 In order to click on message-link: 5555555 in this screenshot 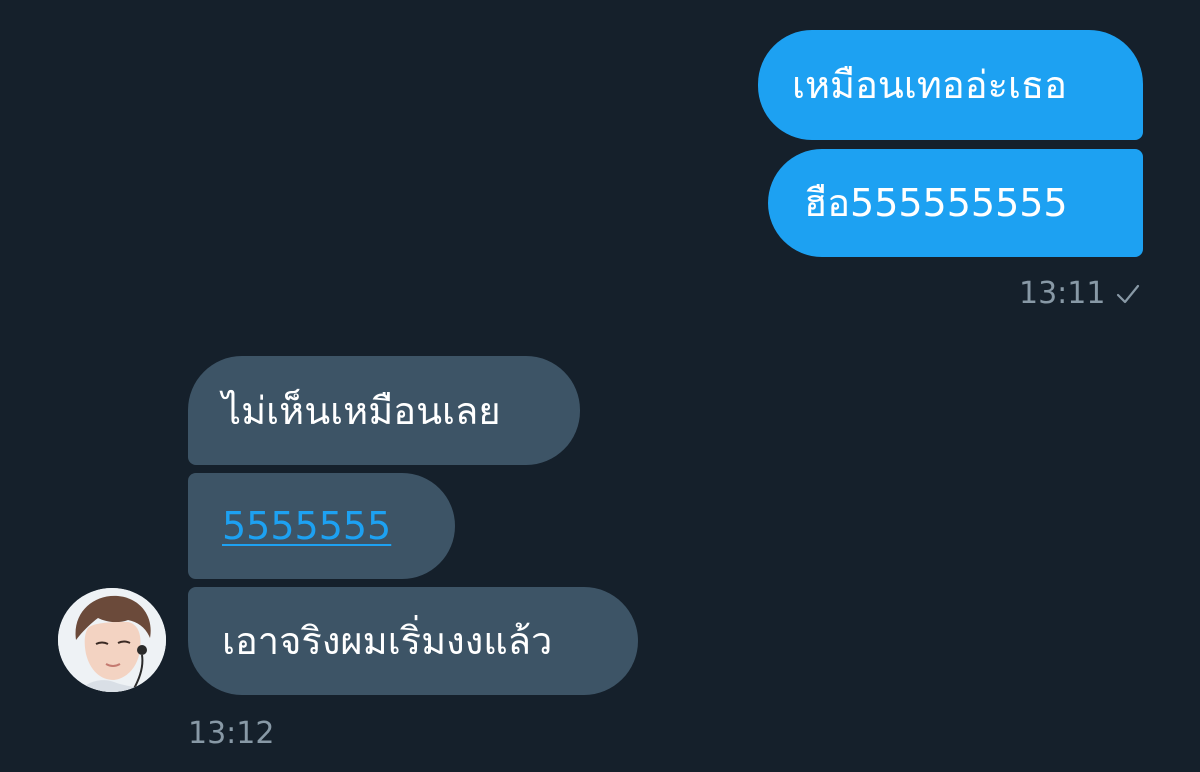, I will do `click(306, 526)`.